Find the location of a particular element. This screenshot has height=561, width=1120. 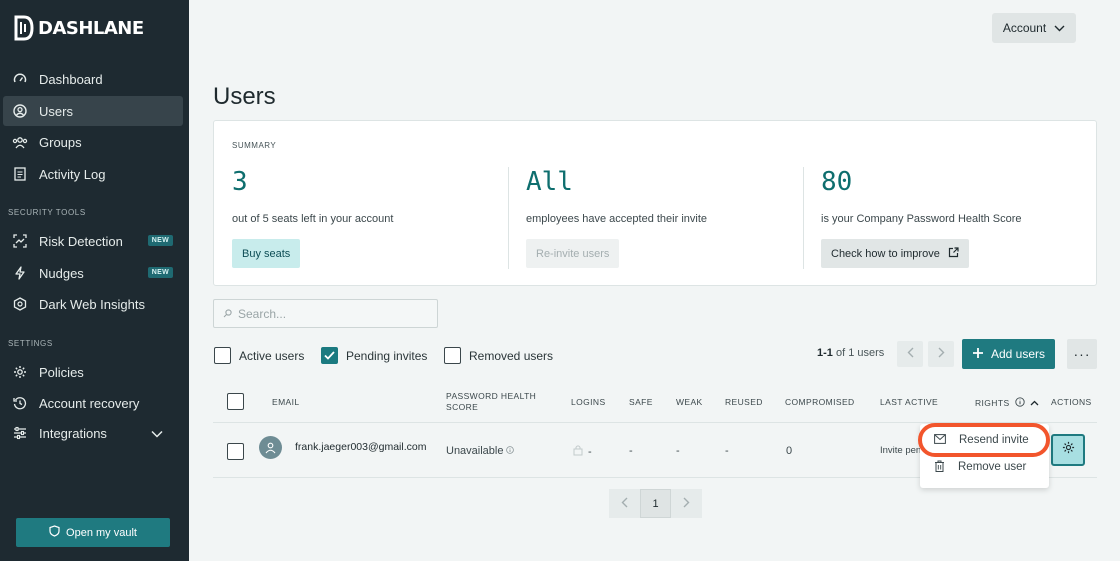

account-dropdown: Account is located at coordinates (1034, 28).